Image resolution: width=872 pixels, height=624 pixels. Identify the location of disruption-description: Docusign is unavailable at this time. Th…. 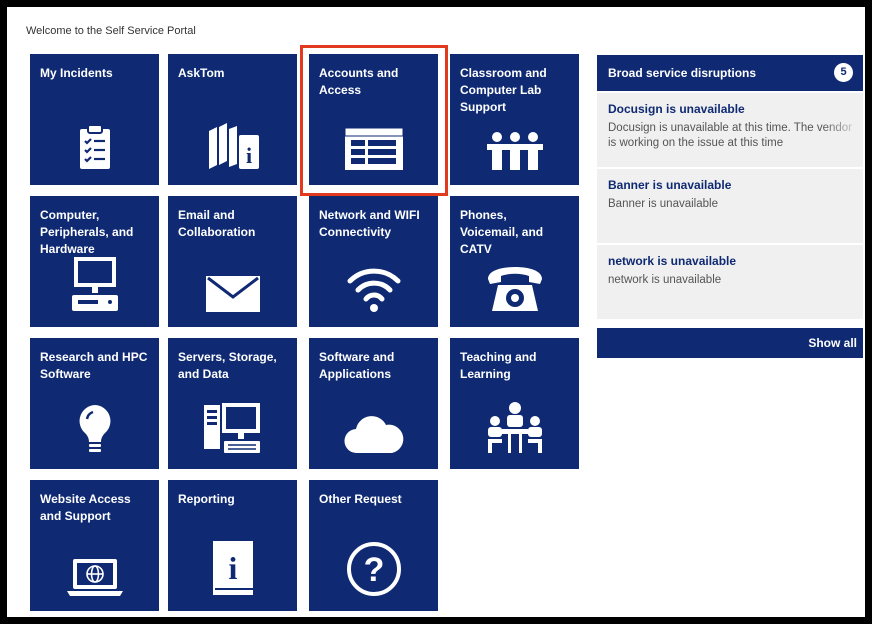
(730, 135).